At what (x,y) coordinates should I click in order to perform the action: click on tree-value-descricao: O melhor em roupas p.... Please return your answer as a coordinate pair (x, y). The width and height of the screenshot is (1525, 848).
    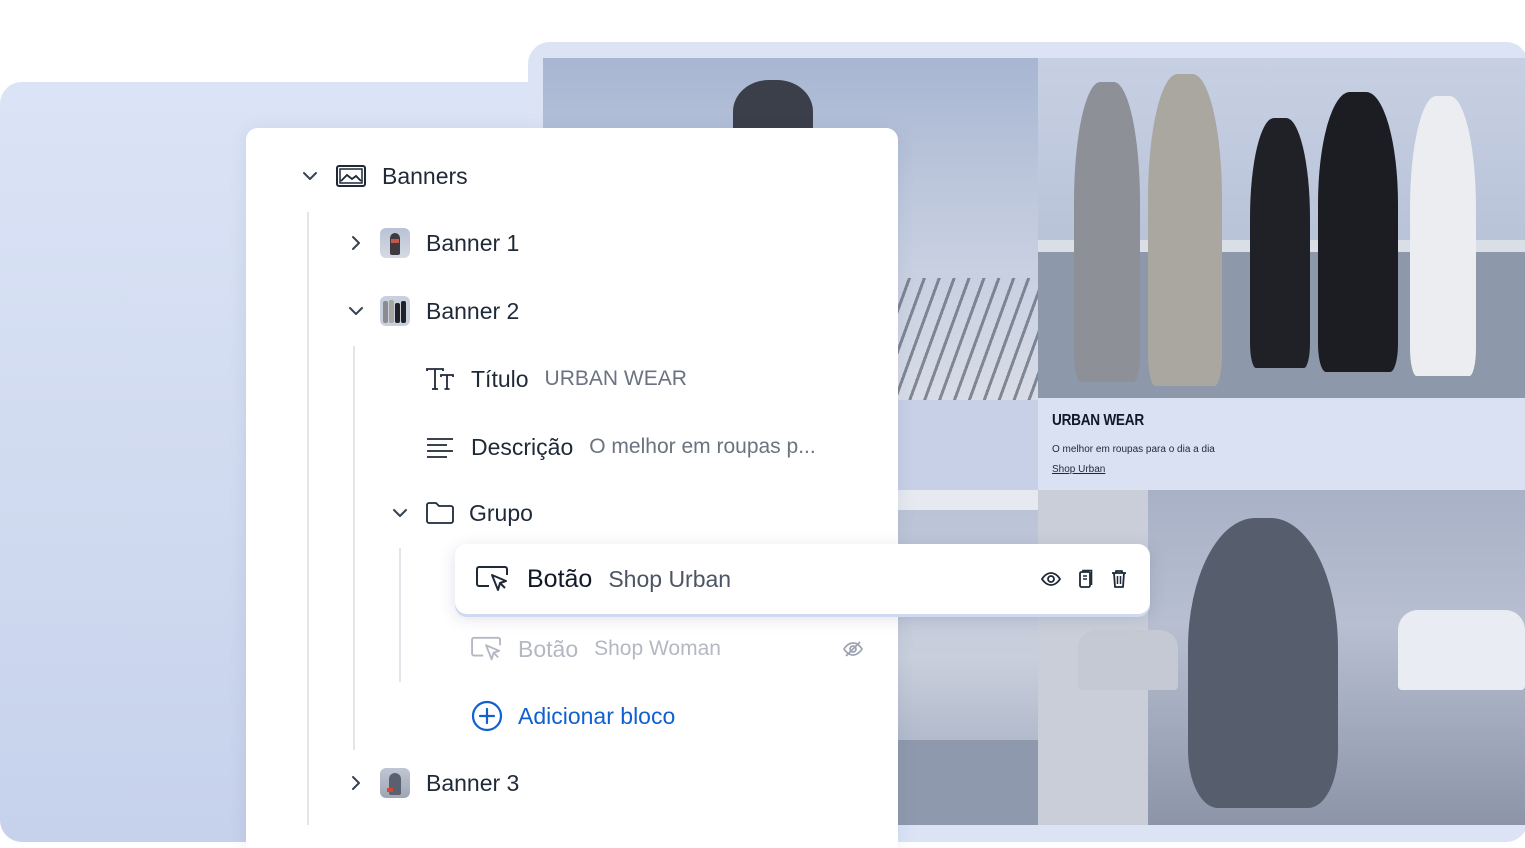
    Looking at the image, I should click on (702, 446).